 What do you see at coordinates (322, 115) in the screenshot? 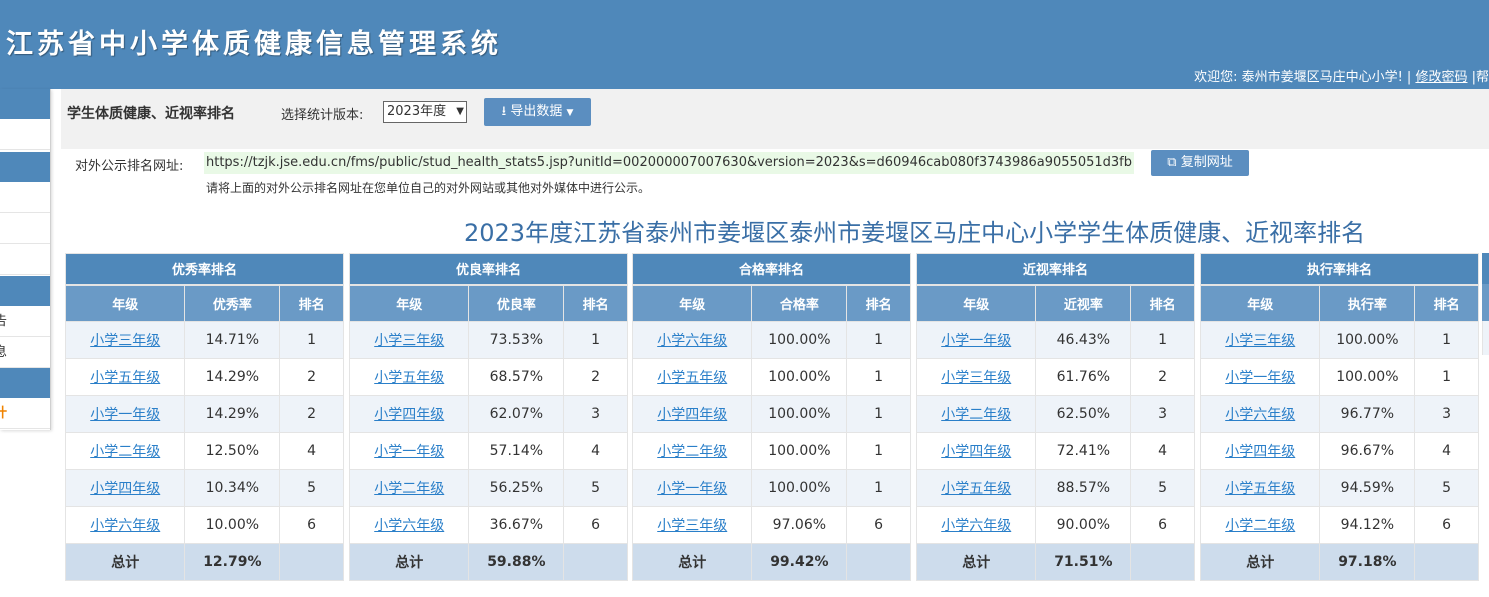
I see `version-label: 选择统计版本:` at bounding box center [322, 115].